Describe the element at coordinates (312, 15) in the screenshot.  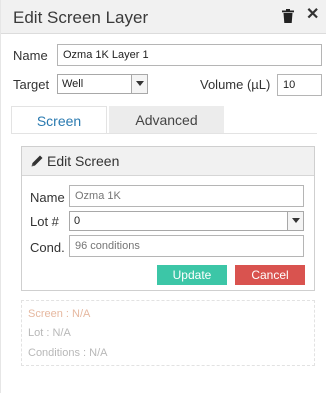
I see `close-icon: ✕` at that location.